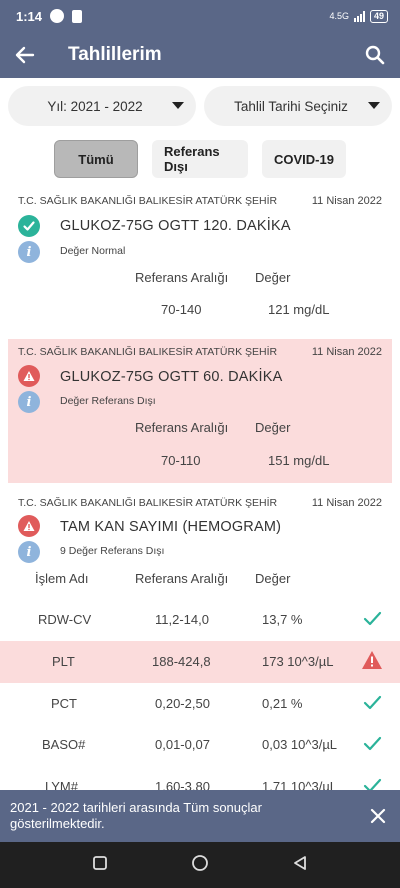  I want to click on test-name: TAM KAN SAYIMI (HEMOGRAM), so click(171, 527).